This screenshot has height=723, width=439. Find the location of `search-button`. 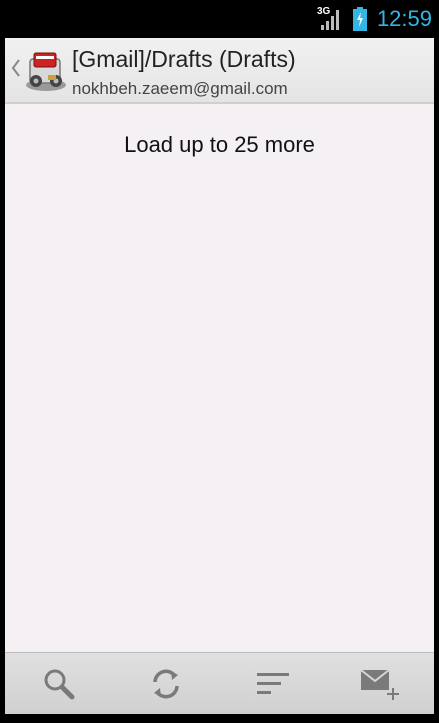

search-button is located at coordinates (59, 684).